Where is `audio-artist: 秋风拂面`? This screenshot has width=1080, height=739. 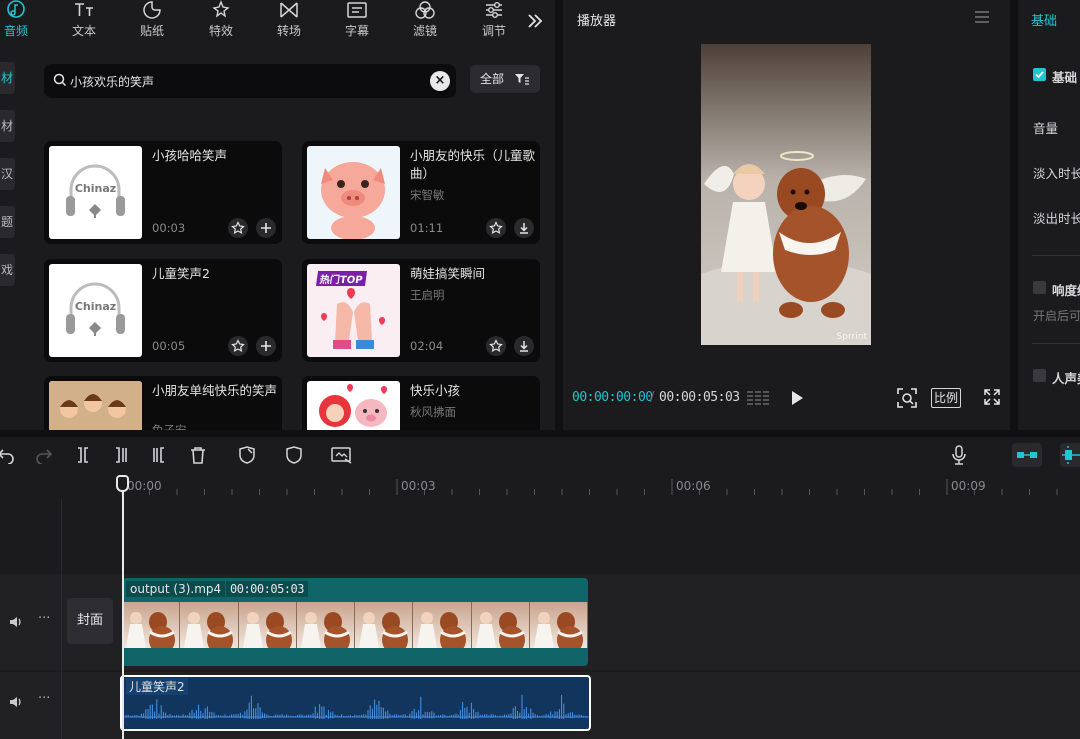 audio-artist: 秋风拂面 is located at coordinates (433, 412).